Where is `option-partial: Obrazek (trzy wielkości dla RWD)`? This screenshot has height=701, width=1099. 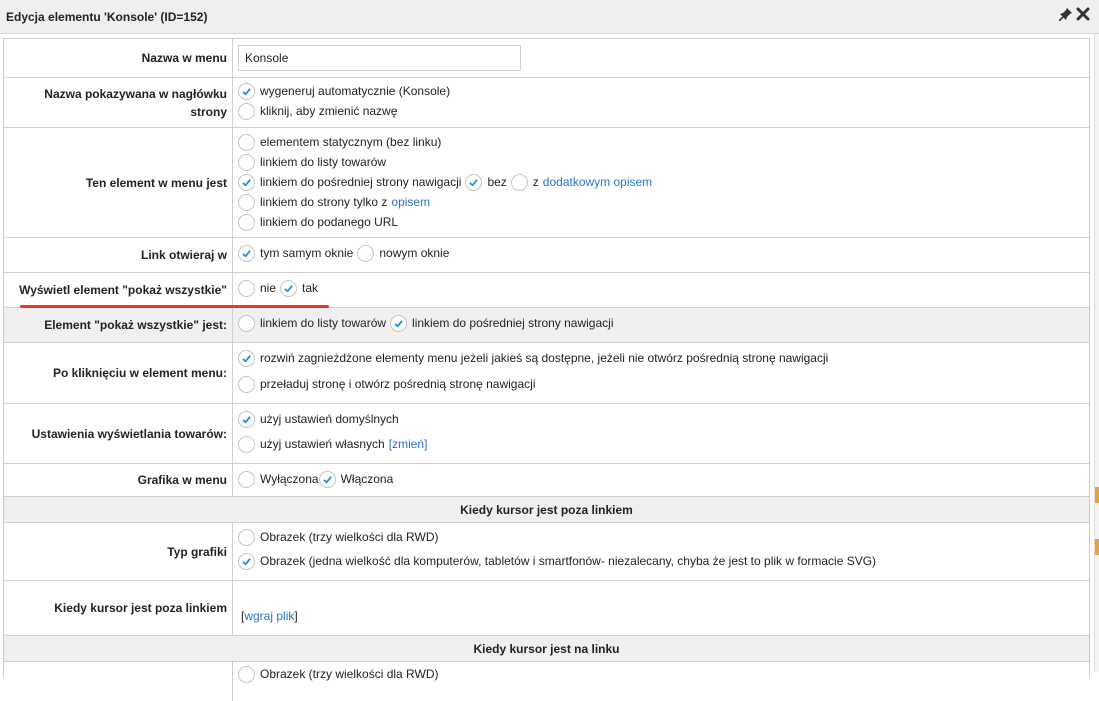
option-partial: Obrazek (trzy wielkości dla RWD) is located at coordinates (338, 674).